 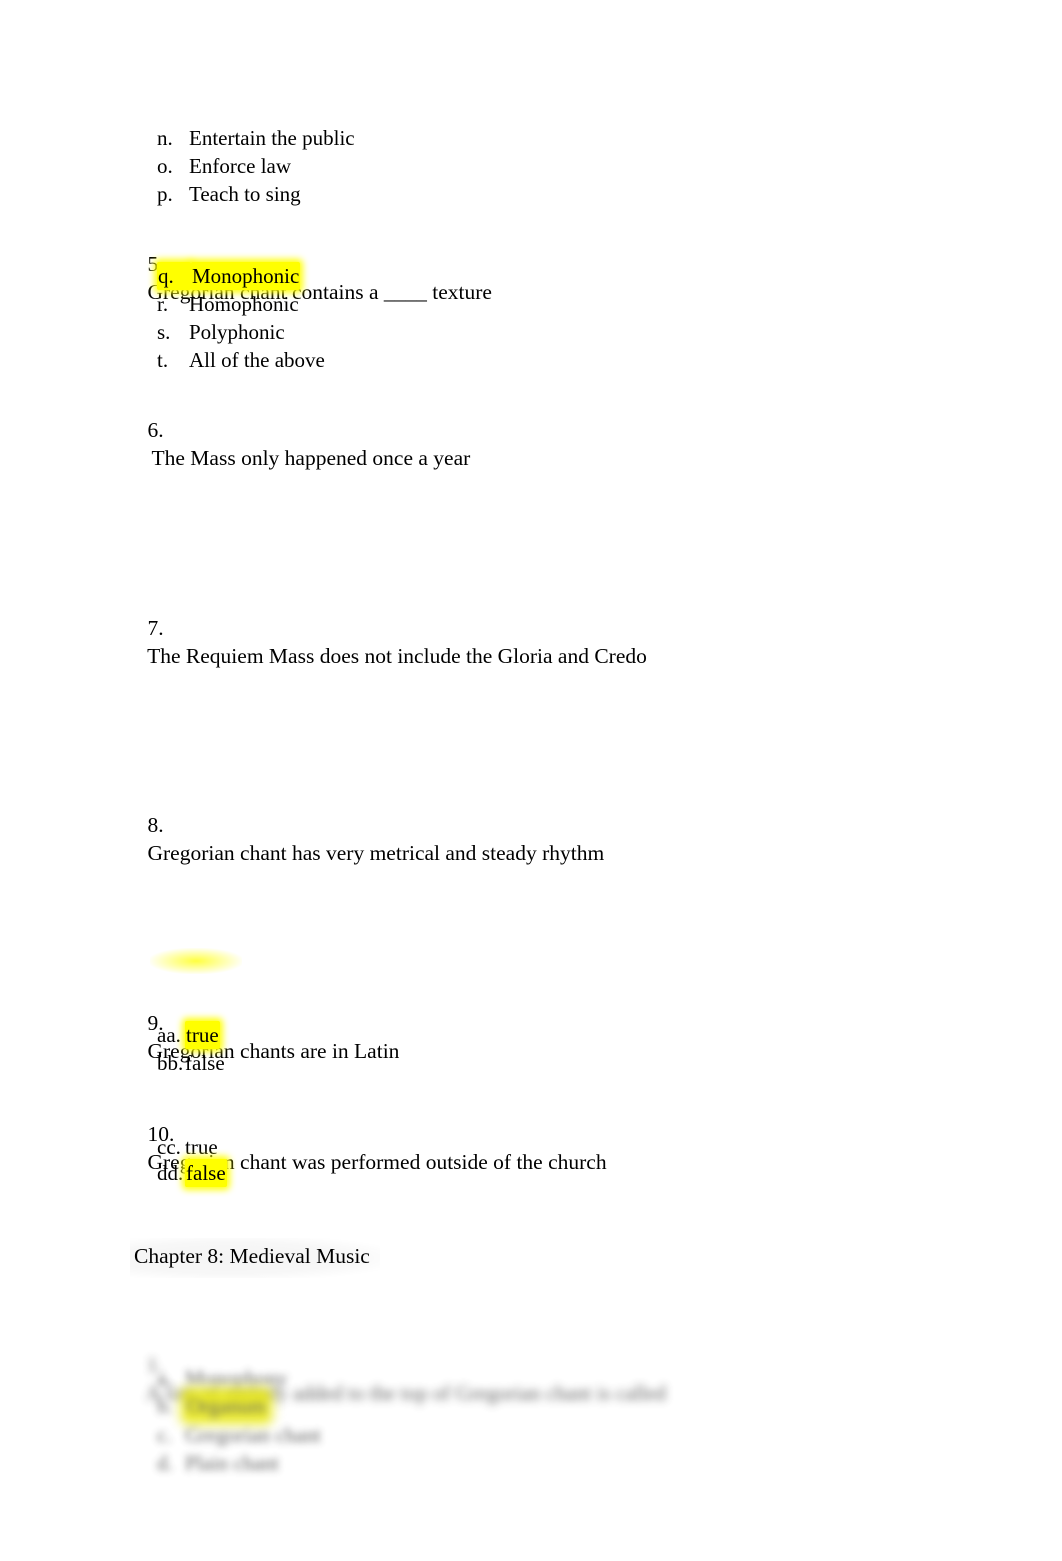 What do you see at coordinates (164, 332) in the screenshot?
I see `option-marker: s.` at bounding box center [164, 332].